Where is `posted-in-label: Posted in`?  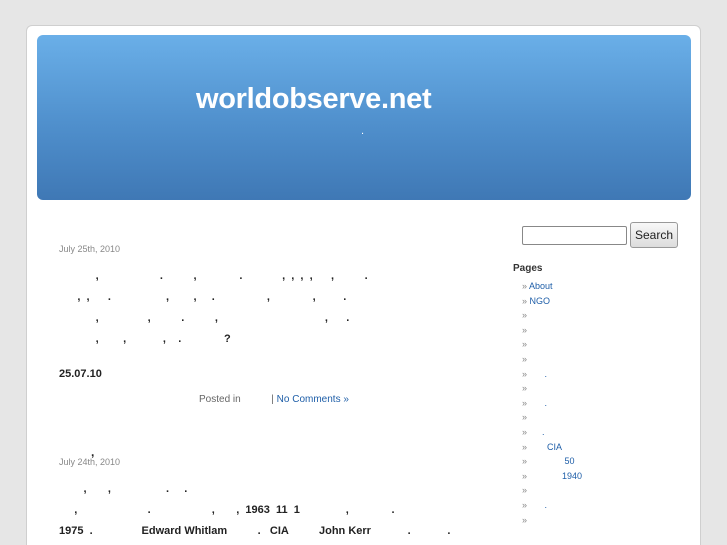 posted-in-label: Posted in is located at coordinates (220, 399).